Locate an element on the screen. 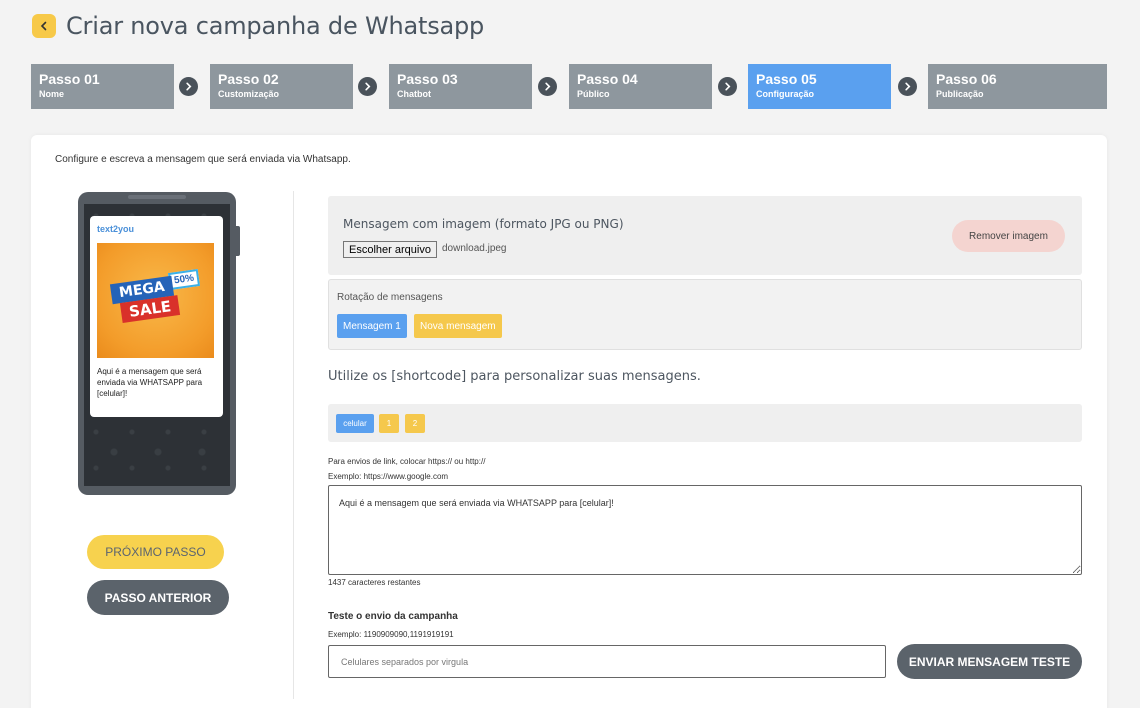 Image resolution: width=1140 pixels, height=708 pixels. step-title: Passo 03 is located at coordinates (427, 79).